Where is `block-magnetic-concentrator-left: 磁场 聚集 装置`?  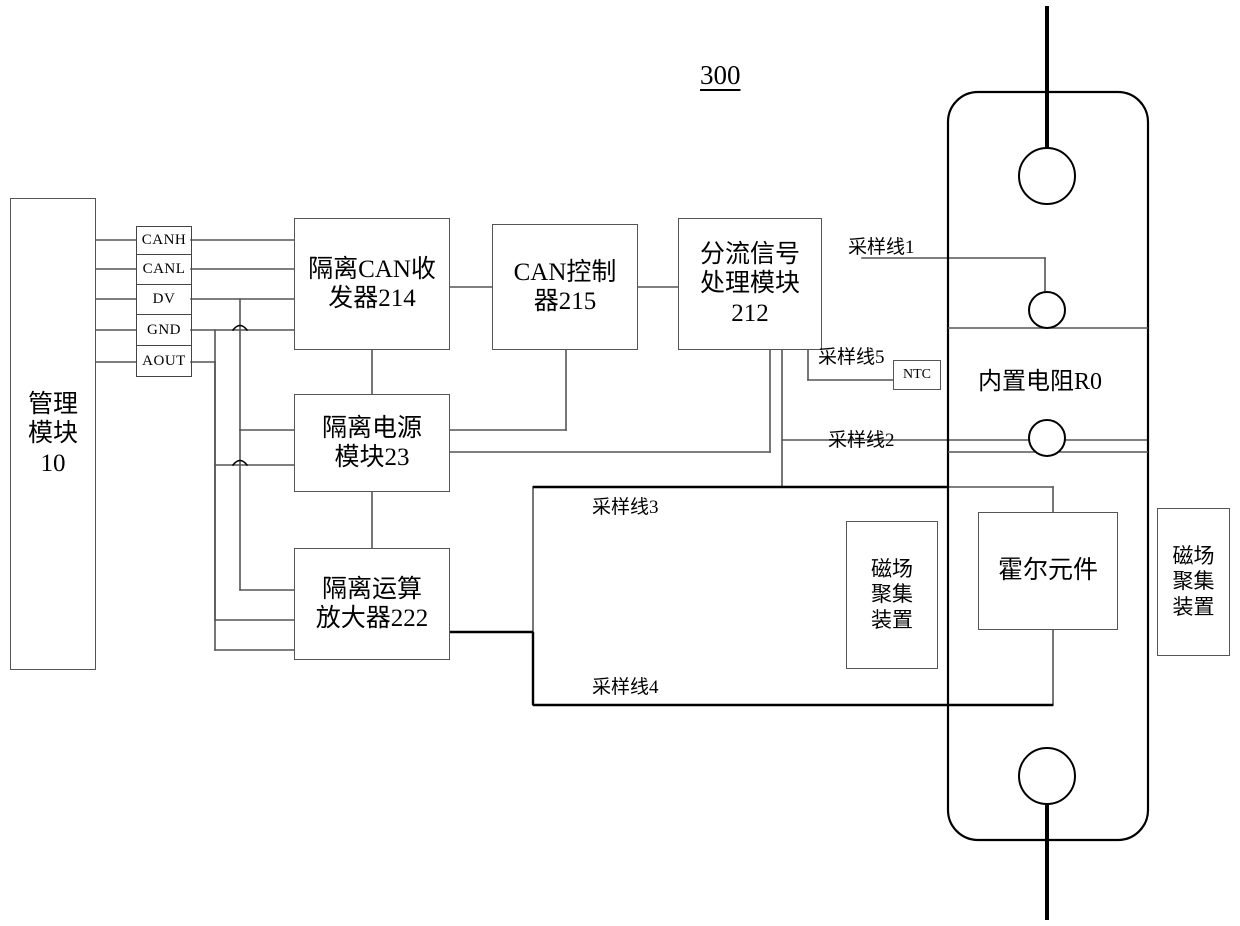 block-magnetic-concentrator-left: 磁场 聚集 装置 is located at coordinates (892, 595).